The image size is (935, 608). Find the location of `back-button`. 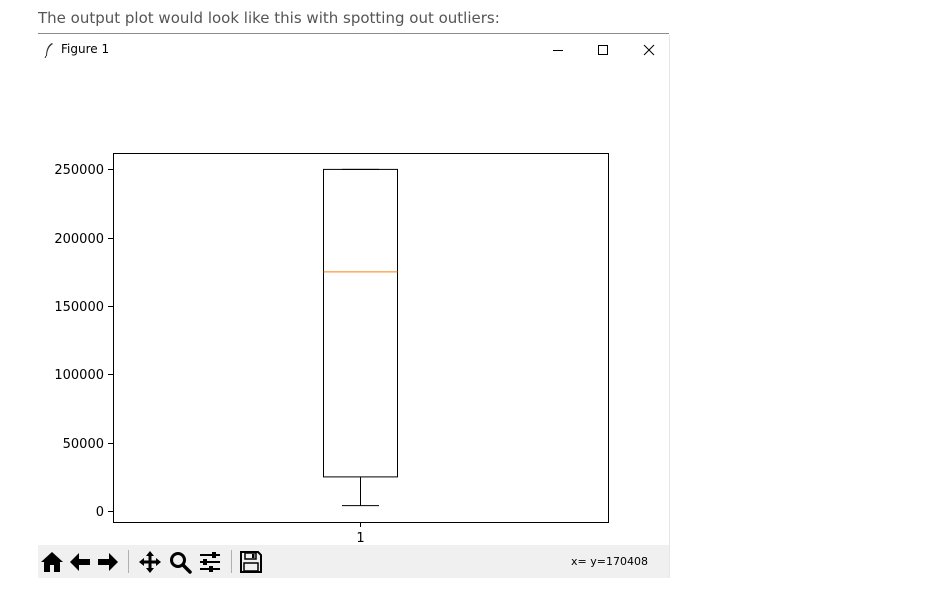

back-button is located at coordinates (80, 562).